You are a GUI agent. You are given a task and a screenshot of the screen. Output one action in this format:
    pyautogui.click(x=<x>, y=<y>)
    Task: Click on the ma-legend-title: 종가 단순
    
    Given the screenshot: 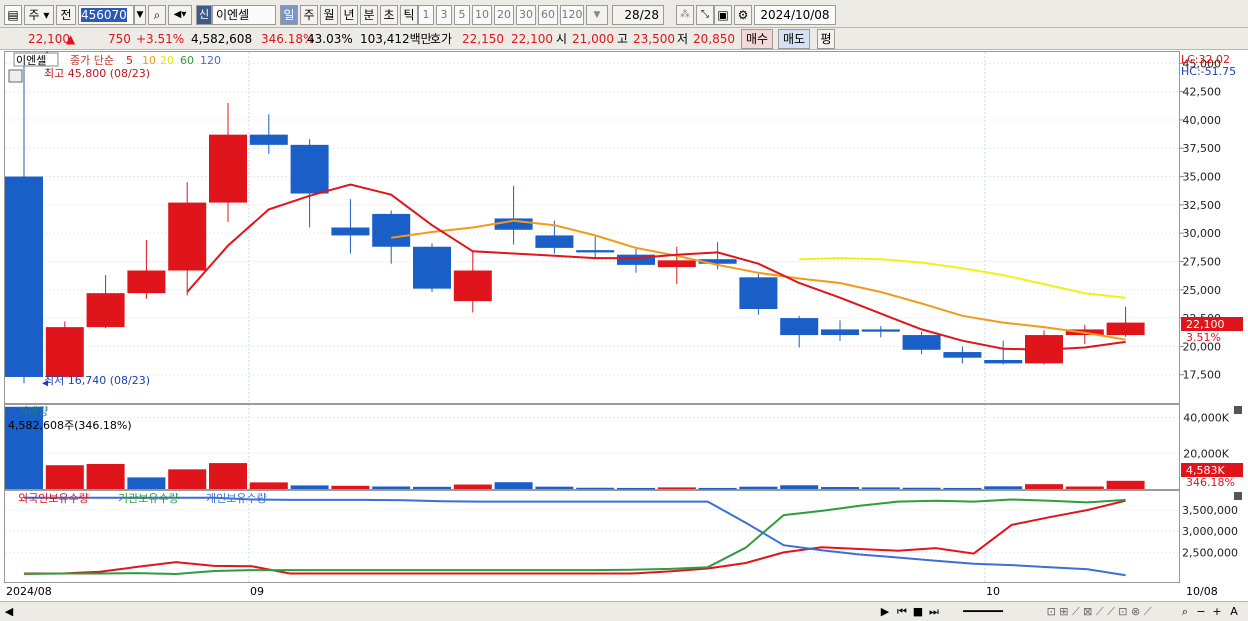 What is the action you would take?
    pyautogui.click(x=92, y=60)
    